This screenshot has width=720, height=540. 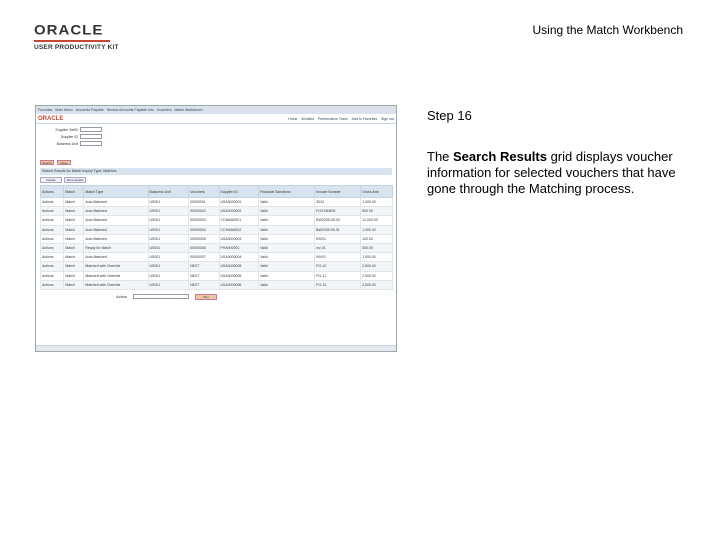 What do you see at coordinates (239, 211) in the screenshot?
I see `table-cell: USA0000002` at bounding box center [239, 211].